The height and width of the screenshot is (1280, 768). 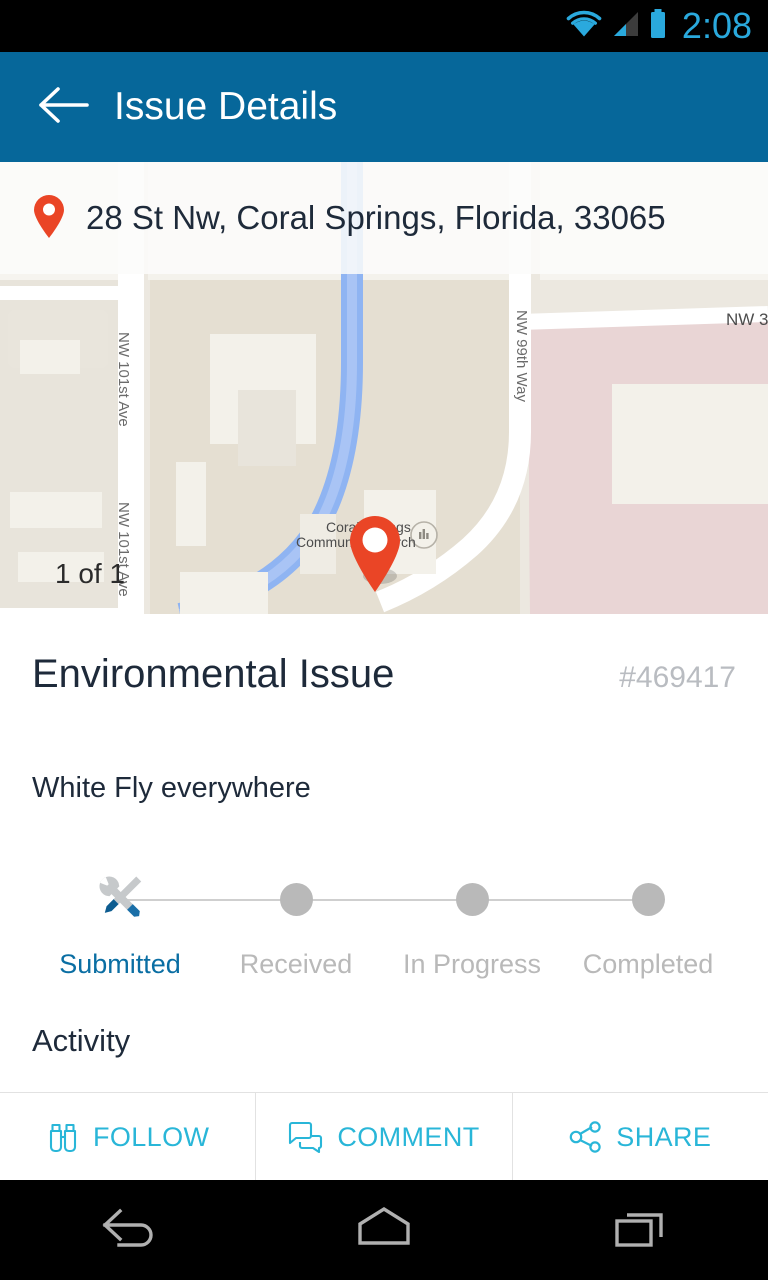 I want to click on address-label: 28 St Nw, Coral Springs, Florida, 33065, so click(x=376, y=217).